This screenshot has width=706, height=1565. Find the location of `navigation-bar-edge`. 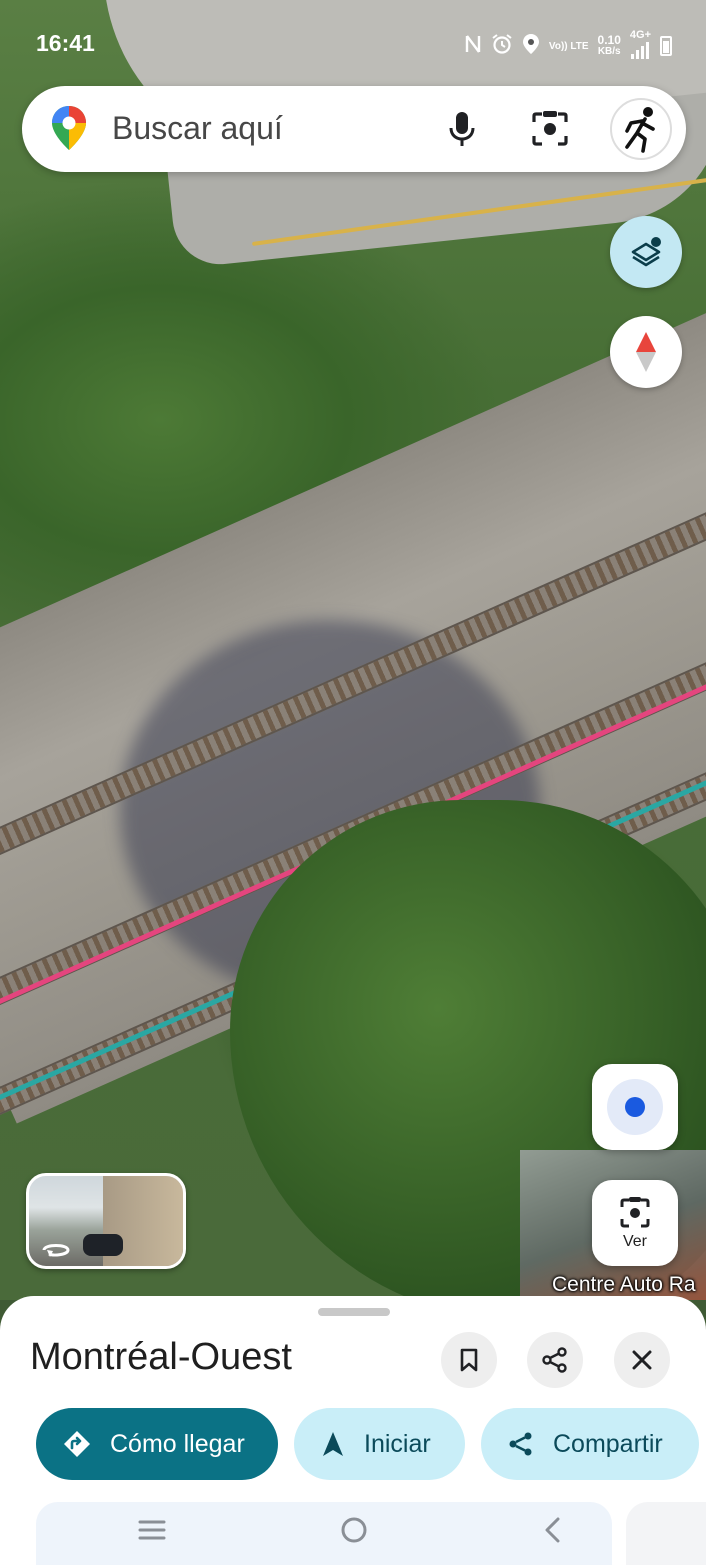

navigation-bar-edge is located at coordinates (666, 1533).